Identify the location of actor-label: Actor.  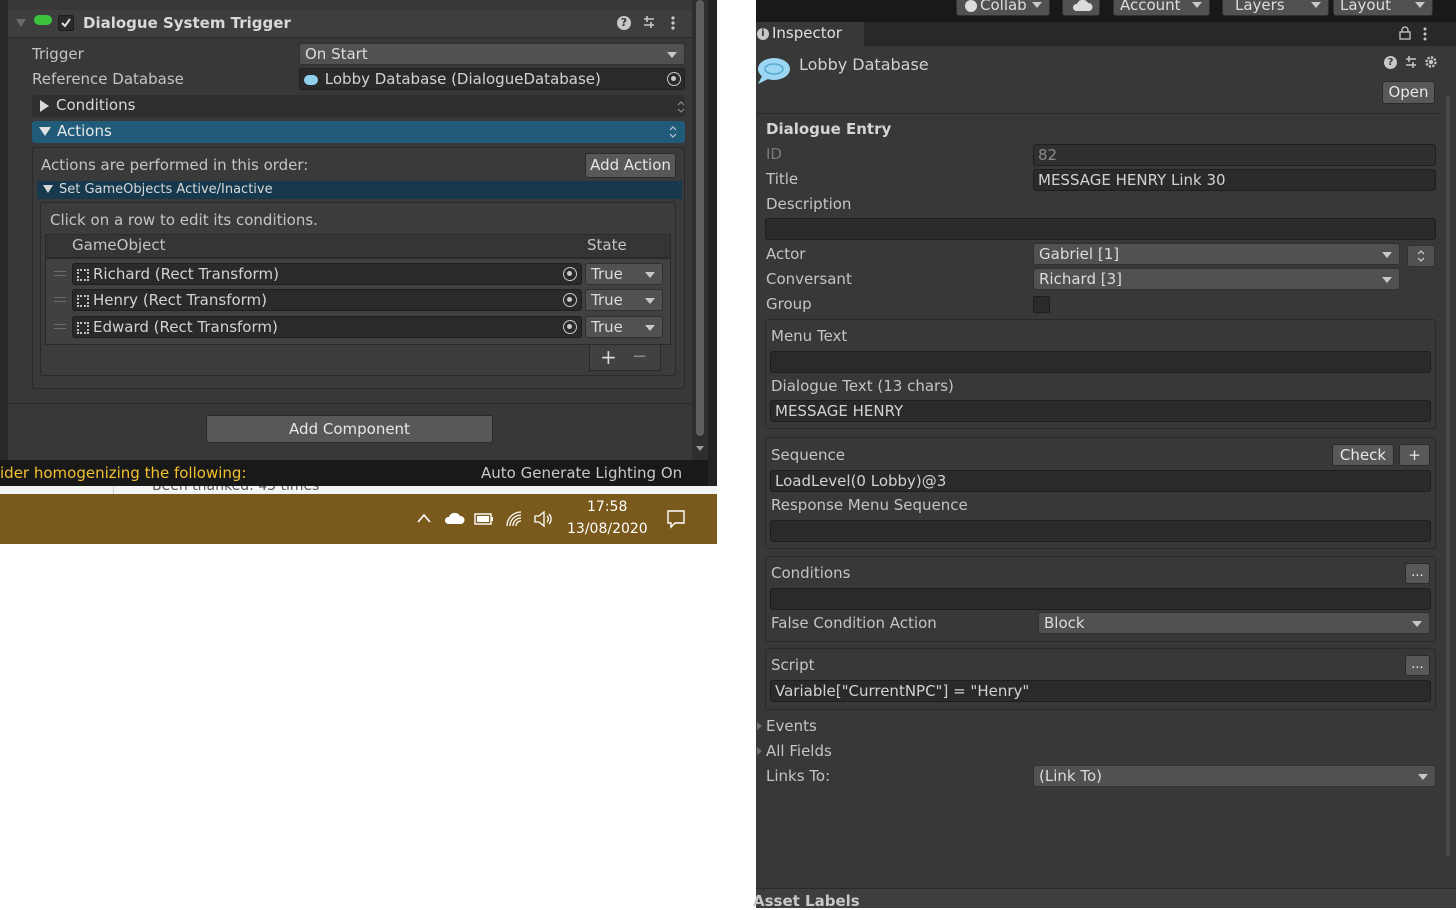
(786, 254).